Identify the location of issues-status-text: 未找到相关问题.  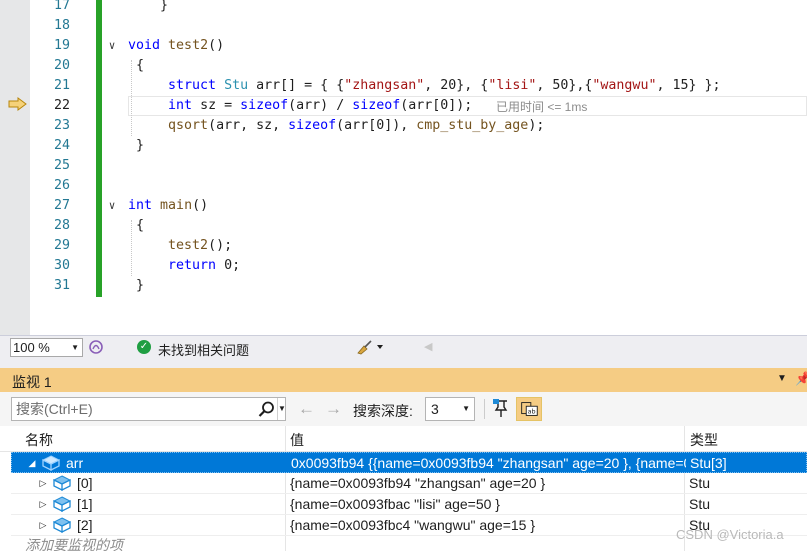
(203, 349).